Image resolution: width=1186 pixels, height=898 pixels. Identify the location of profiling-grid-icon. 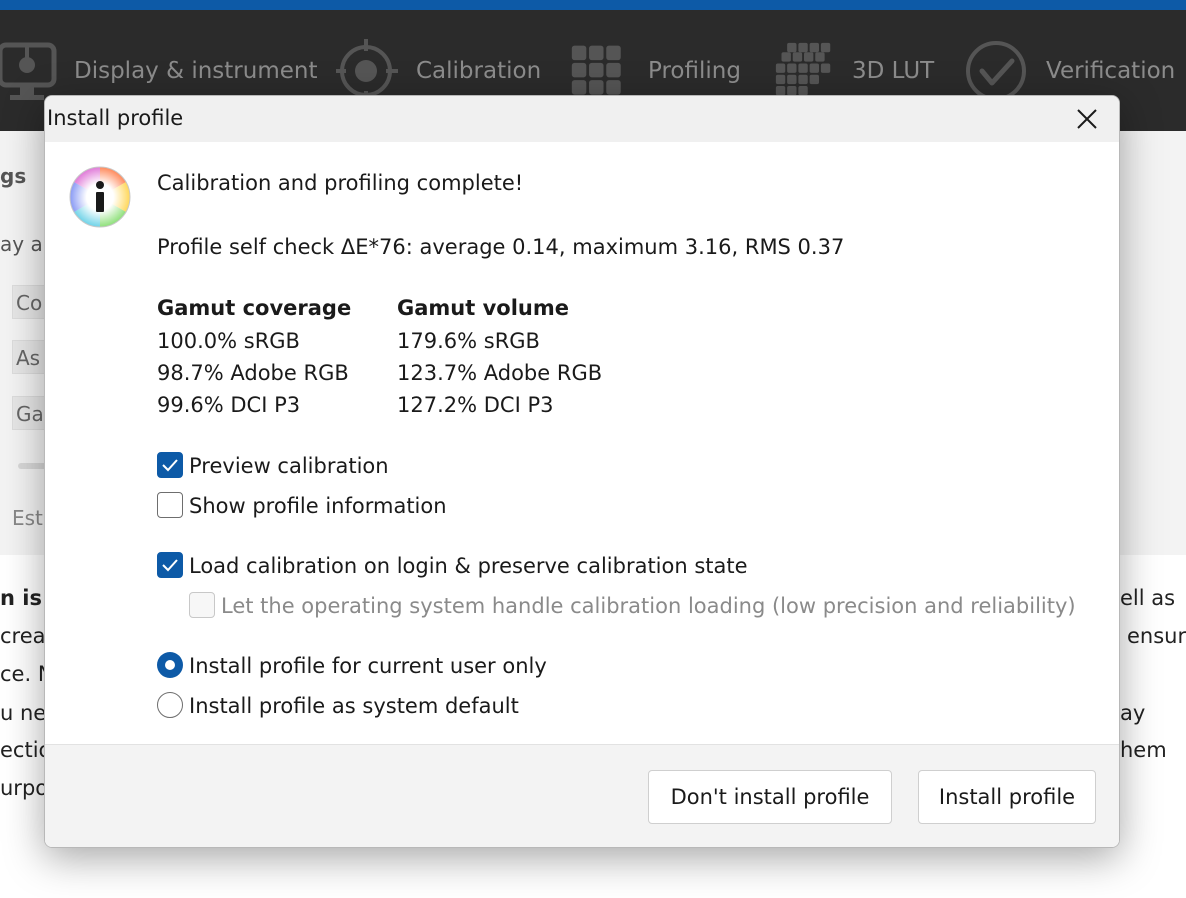
(596, 70).